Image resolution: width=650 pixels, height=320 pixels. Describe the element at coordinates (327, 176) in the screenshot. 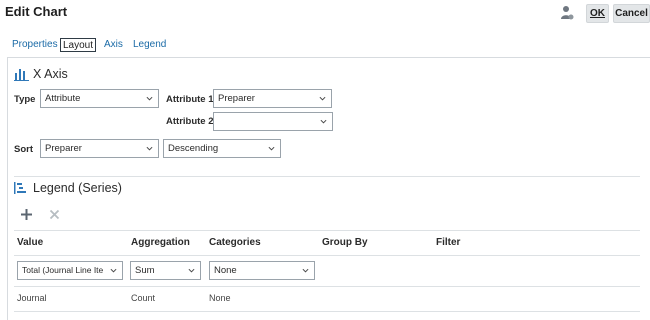

I see `section-divider` at that location.